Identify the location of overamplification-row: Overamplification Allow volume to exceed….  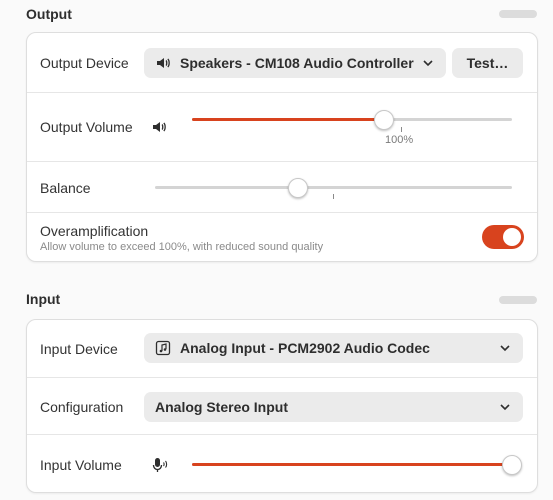
(282, 236).